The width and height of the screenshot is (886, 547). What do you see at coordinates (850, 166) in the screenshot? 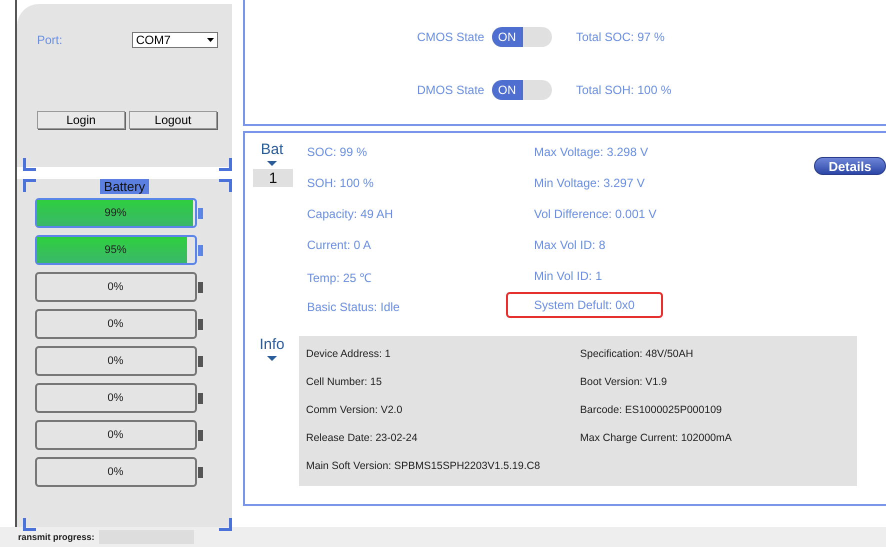
I see `details-button: Details` at bounding box center [850, 166].